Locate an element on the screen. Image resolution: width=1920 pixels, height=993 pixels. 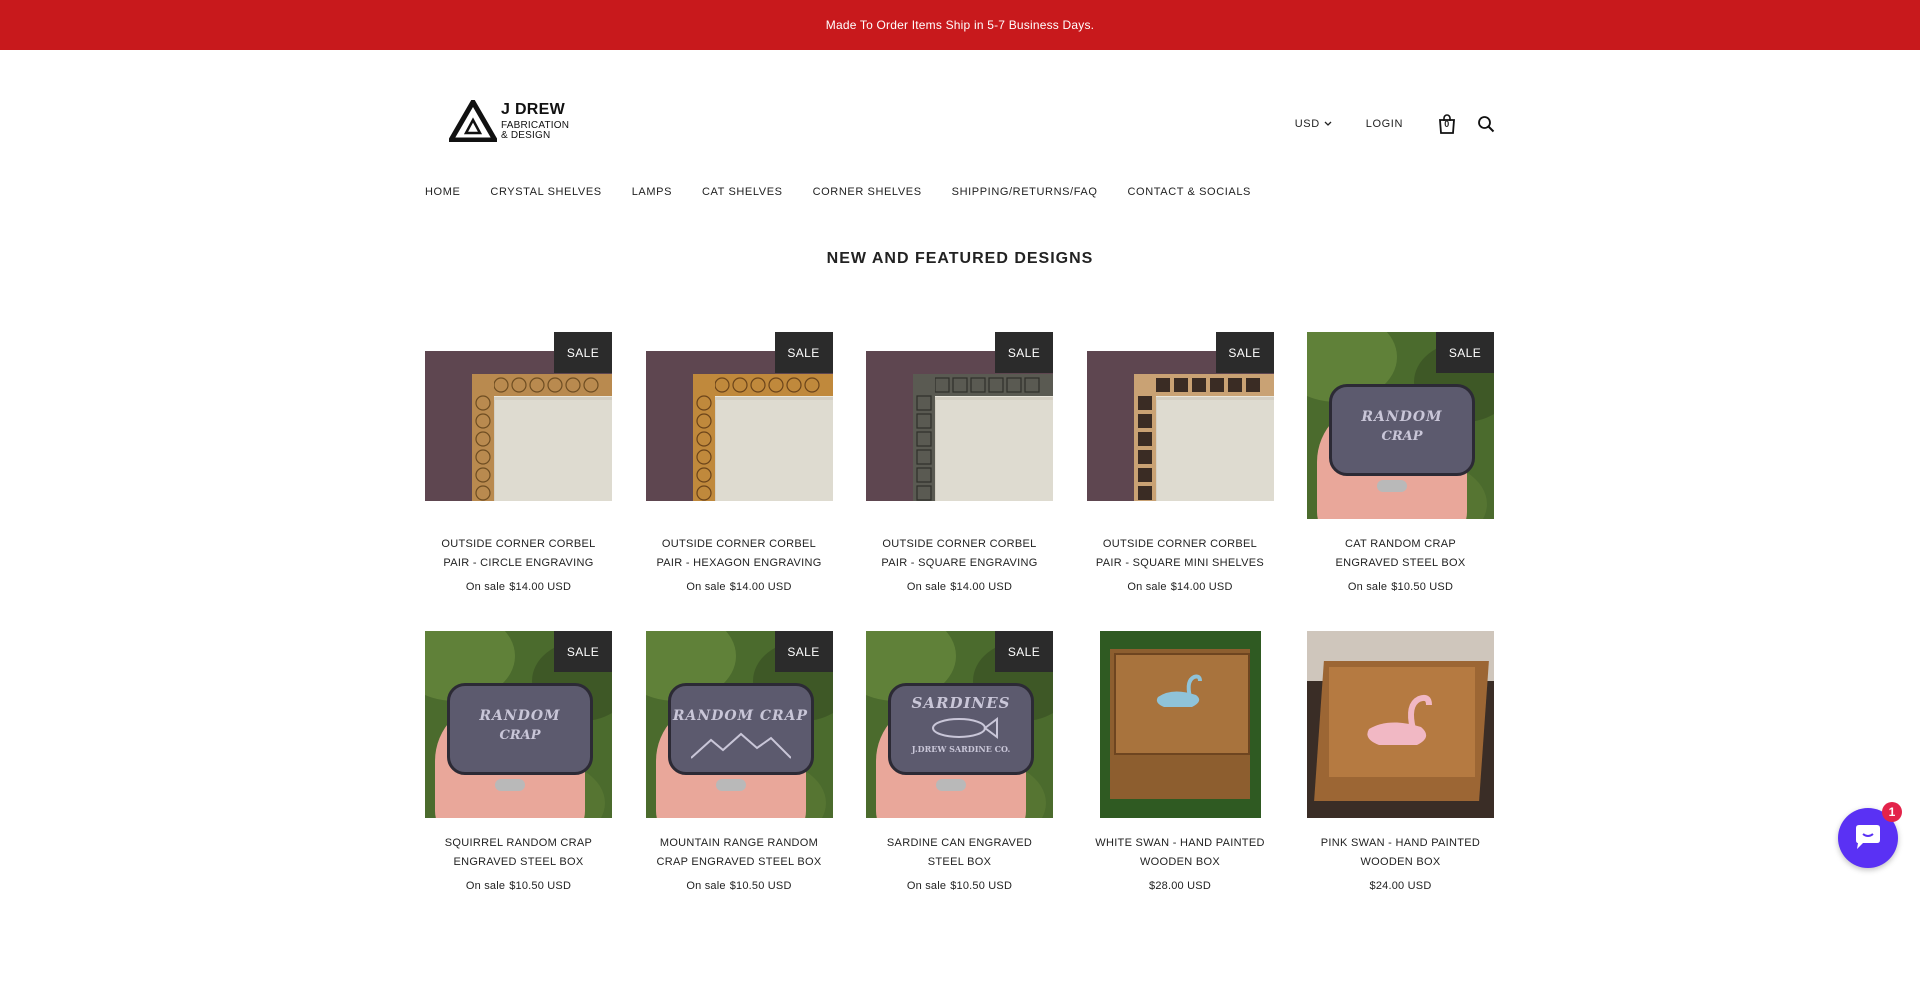
chat-bubble-icon is located at coordinates (1868, 837).